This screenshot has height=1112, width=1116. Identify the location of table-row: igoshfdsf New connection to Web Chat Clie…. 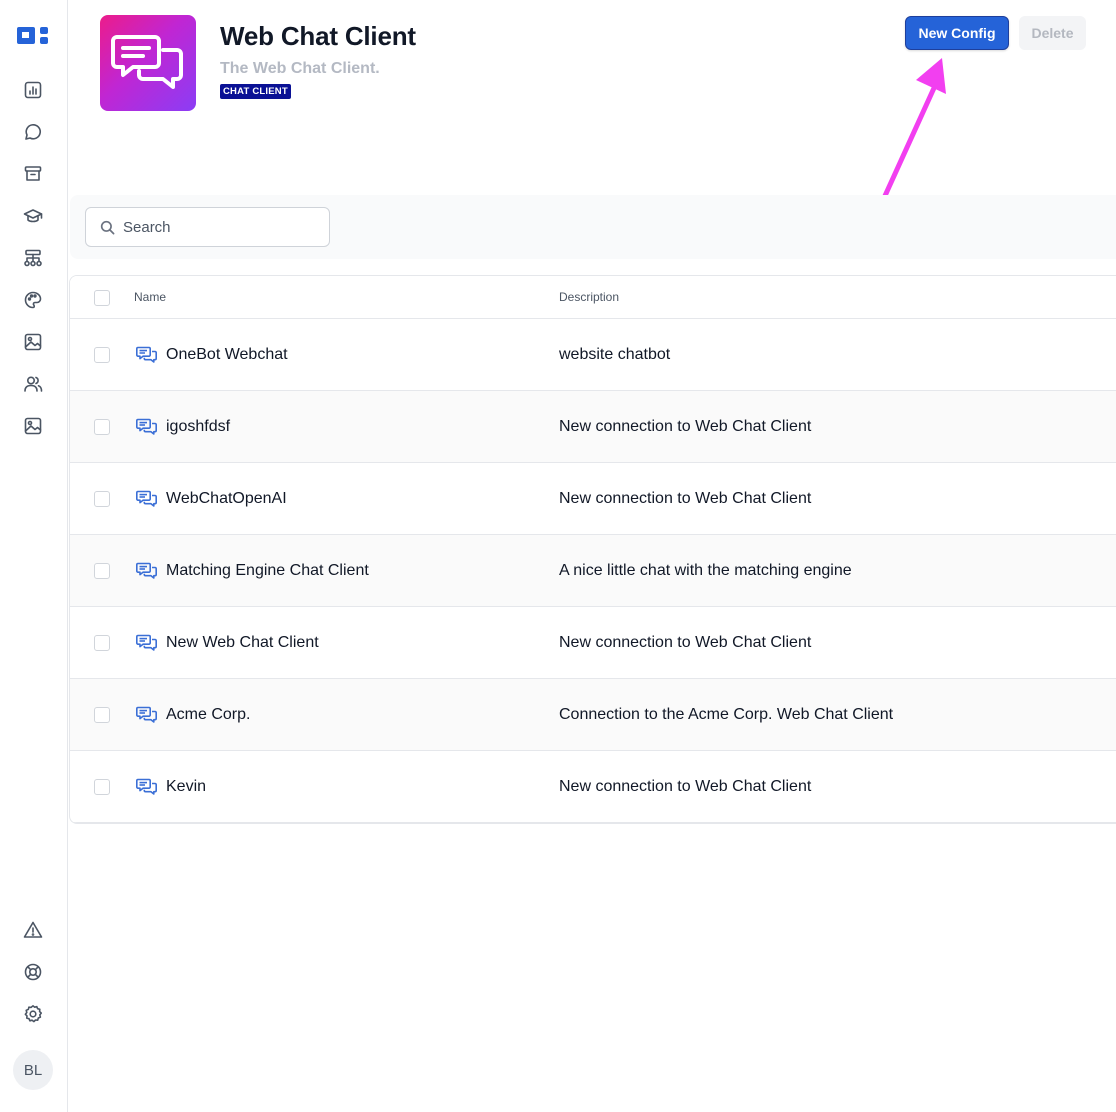
(593, 427).